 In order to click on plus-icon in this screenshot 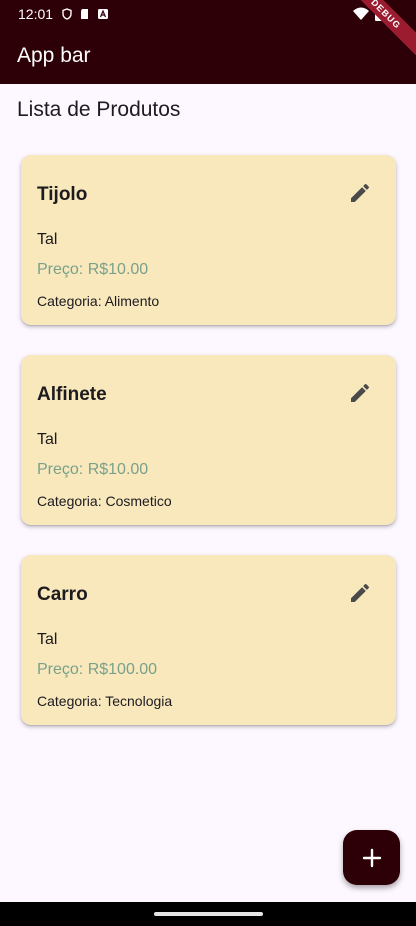, I will do `click(371, 857)`.